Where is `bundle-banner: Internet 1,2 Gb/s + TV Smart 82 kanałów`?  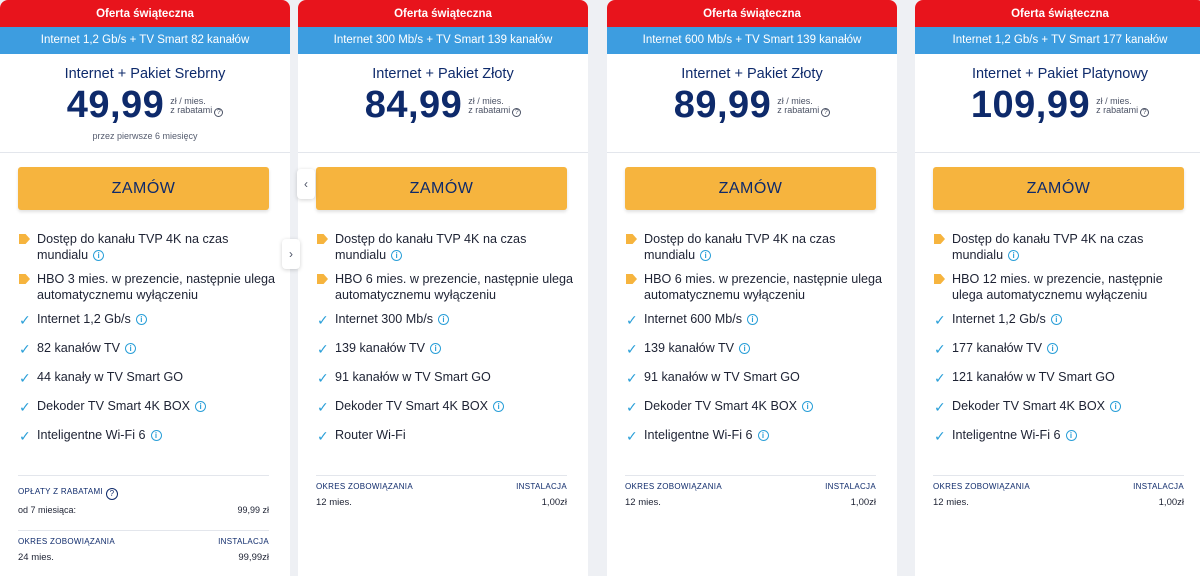 bundle-banner: Internet 1,2 Gb/s + TV Smart 82 kanałów is located at coordinates (145, 40).